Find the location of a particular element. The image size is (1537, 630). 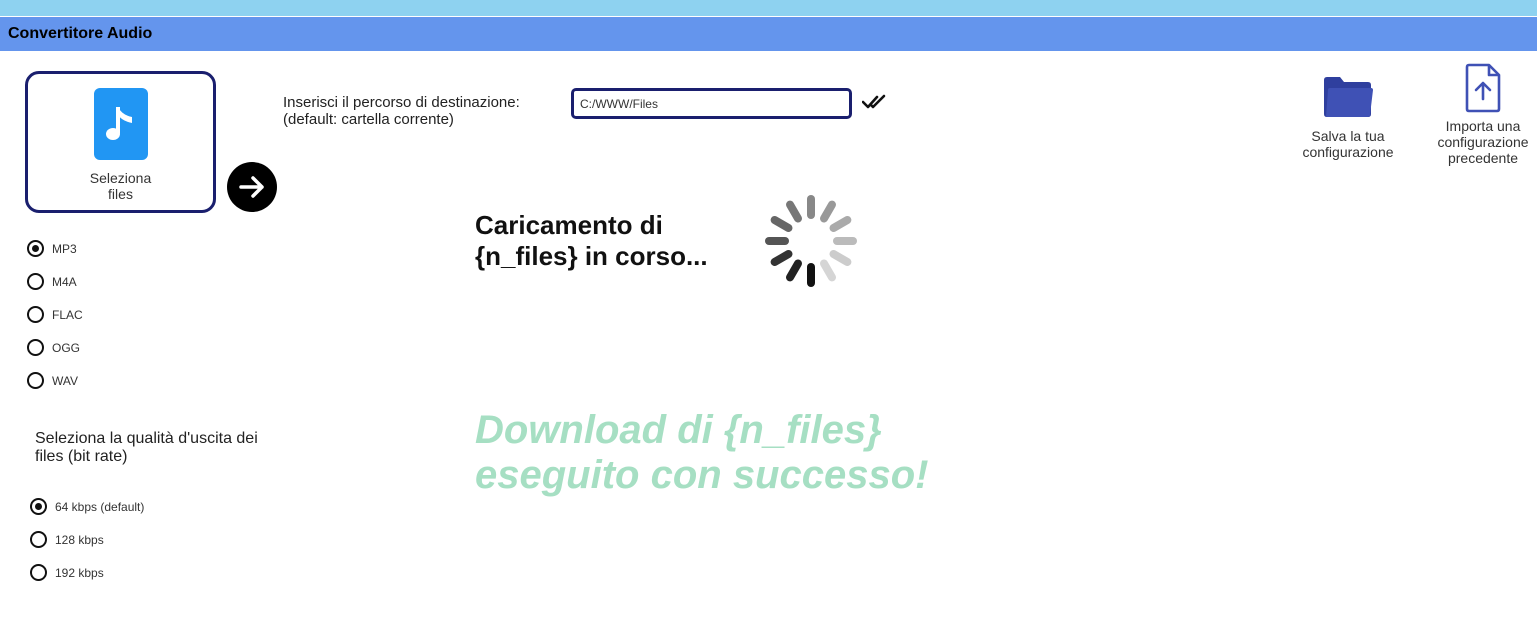

format-label: M4A is located at coordinates (64, 281).